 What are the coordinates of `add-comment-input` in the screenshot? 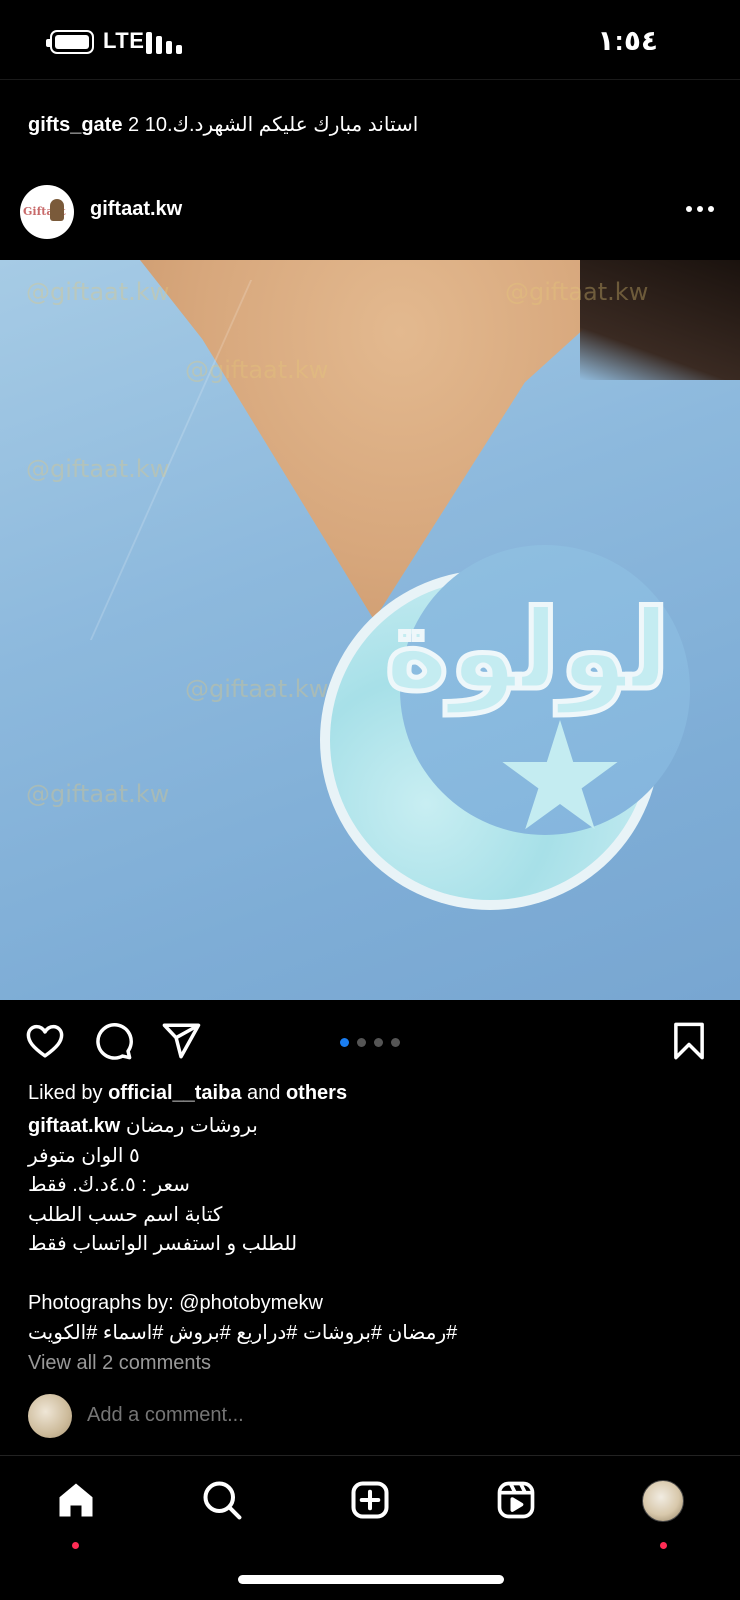 It's located at (287, 1415).